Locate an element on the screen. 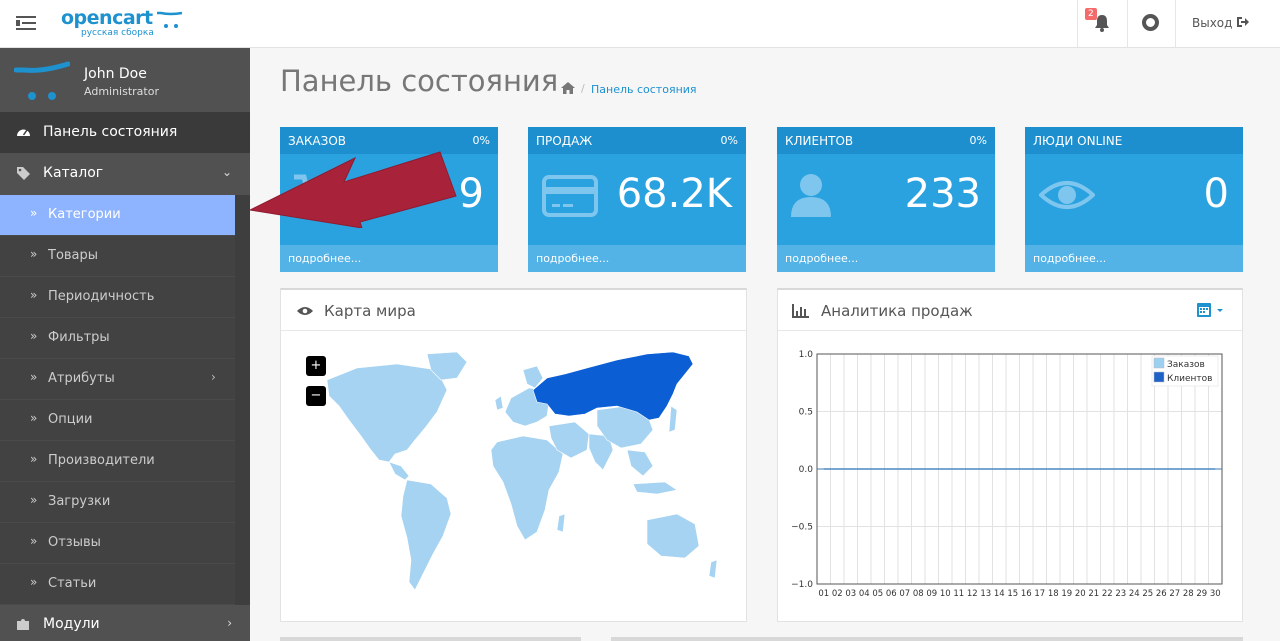 Image resolution: width=1280 pixels, height=641 pixels. sidebar-item-categories: » Категории is located at coordinates (117, 215).